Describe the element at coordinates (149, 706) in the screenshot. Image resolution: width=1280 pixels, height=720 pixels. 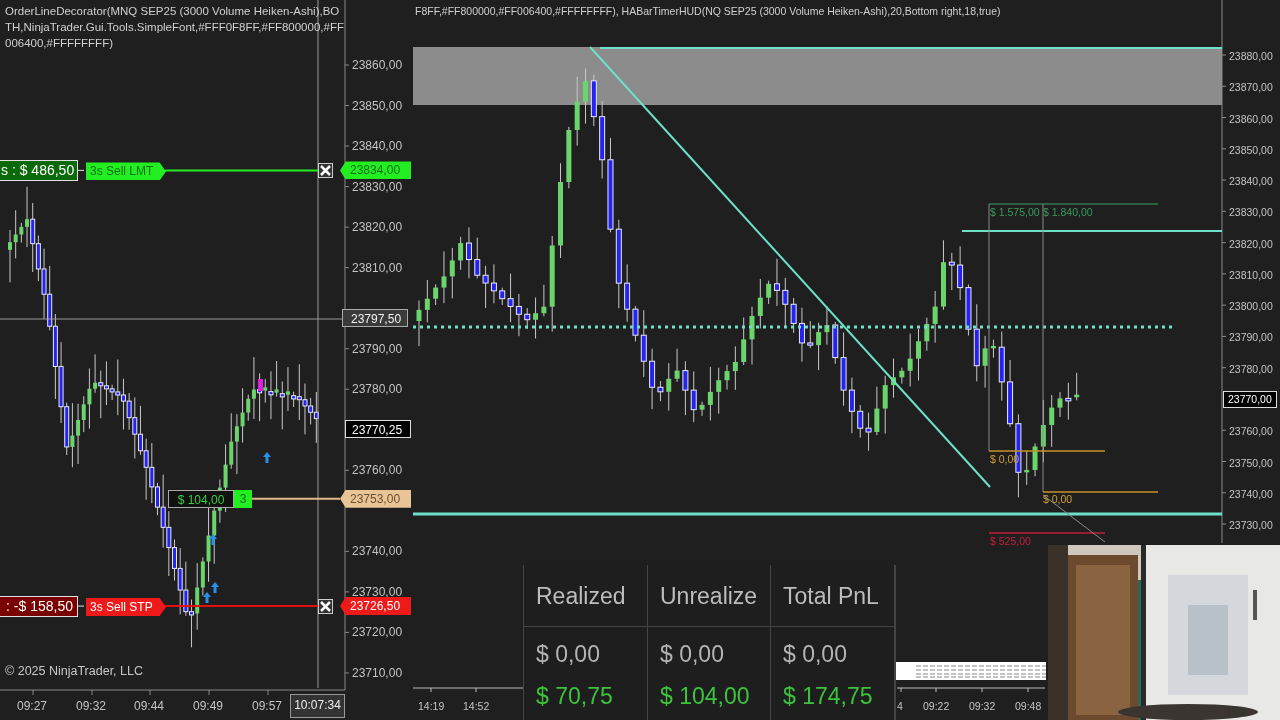
I see `time-label: 09:44` at that location.